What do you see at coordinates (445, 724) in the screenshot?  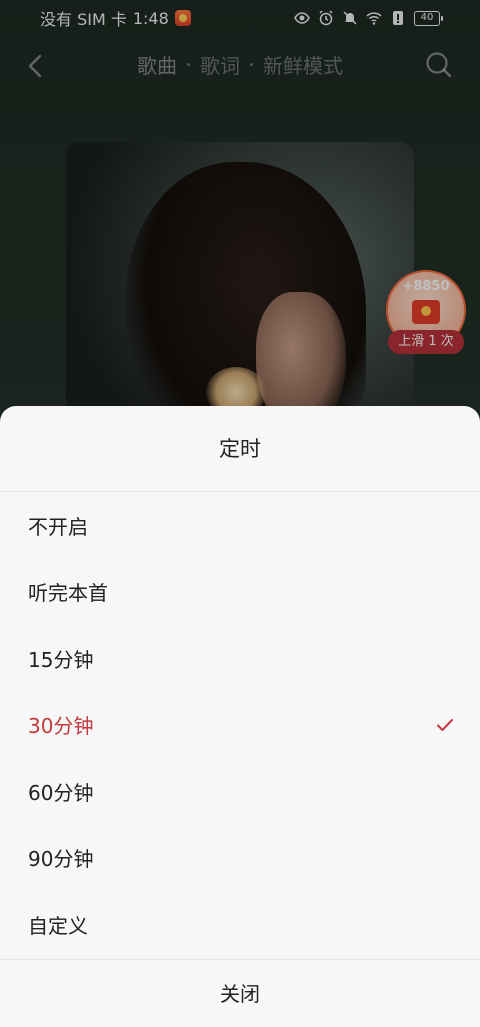 I see `checkmark-icon` at bounding box center [445, 724].